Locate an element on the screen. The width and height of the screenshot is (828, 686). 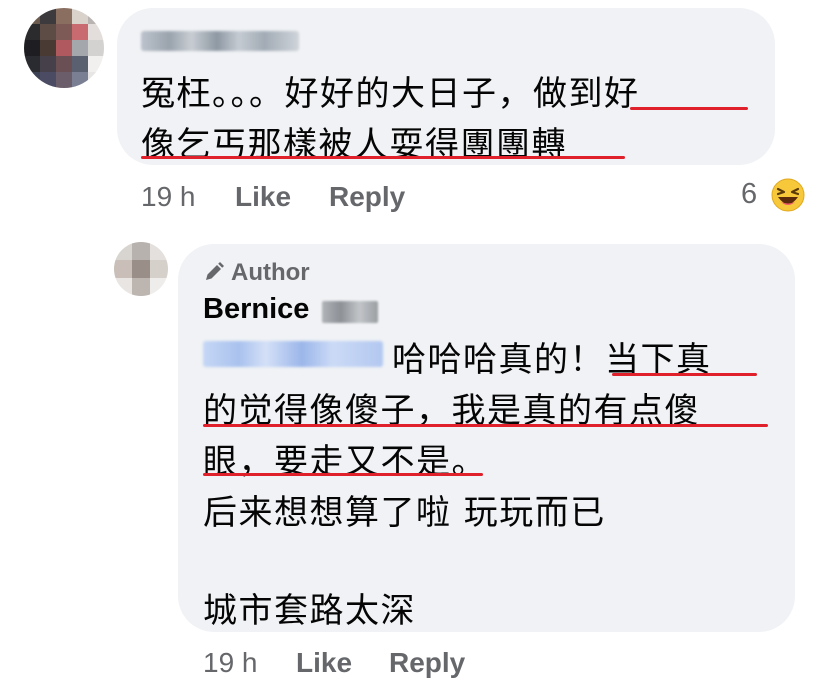
reply-button: Reply is located at coordinates (367, 196).